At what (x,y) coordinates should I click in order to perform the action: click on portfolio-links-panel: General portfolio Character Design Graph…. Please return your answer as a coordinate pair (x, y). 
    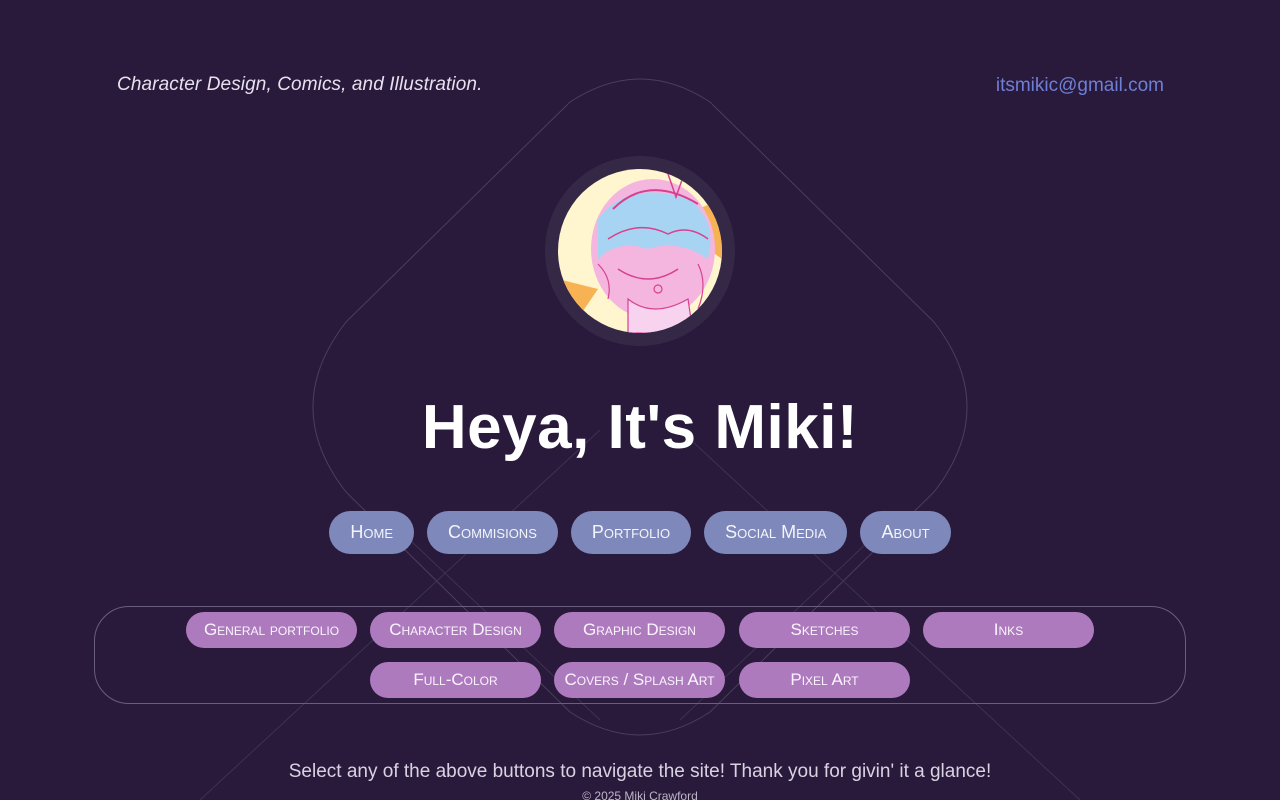
    Looking at the image, I should click on (640, 655).